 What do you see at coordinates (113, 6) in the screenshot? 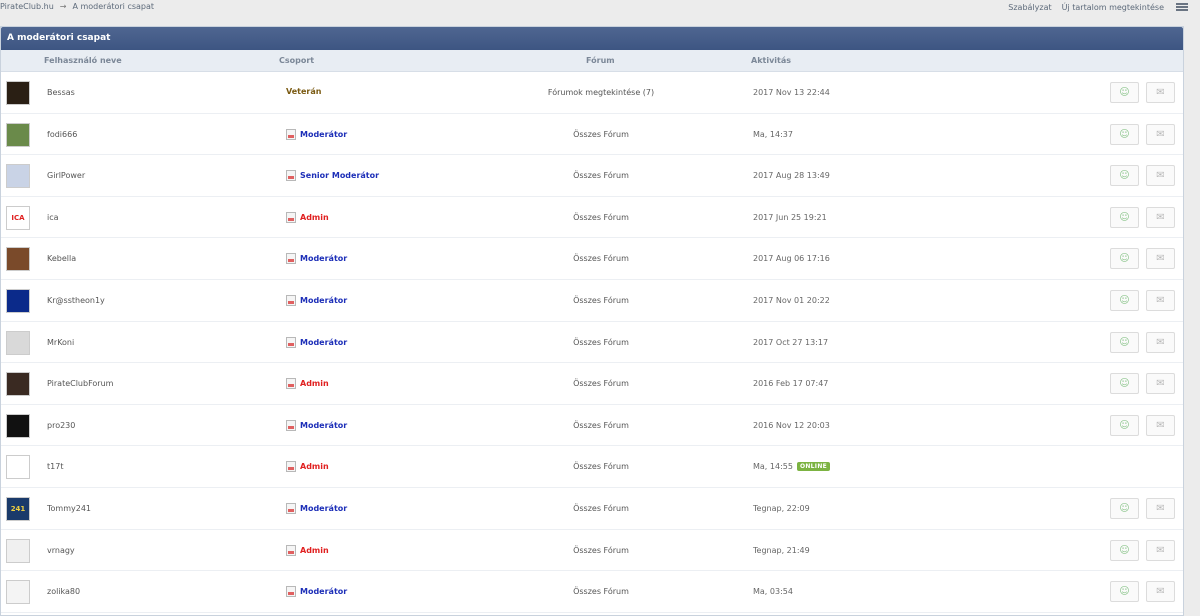
I see `breadcrumb-current: A moderátori csapat` at bounding box center [113, 6].